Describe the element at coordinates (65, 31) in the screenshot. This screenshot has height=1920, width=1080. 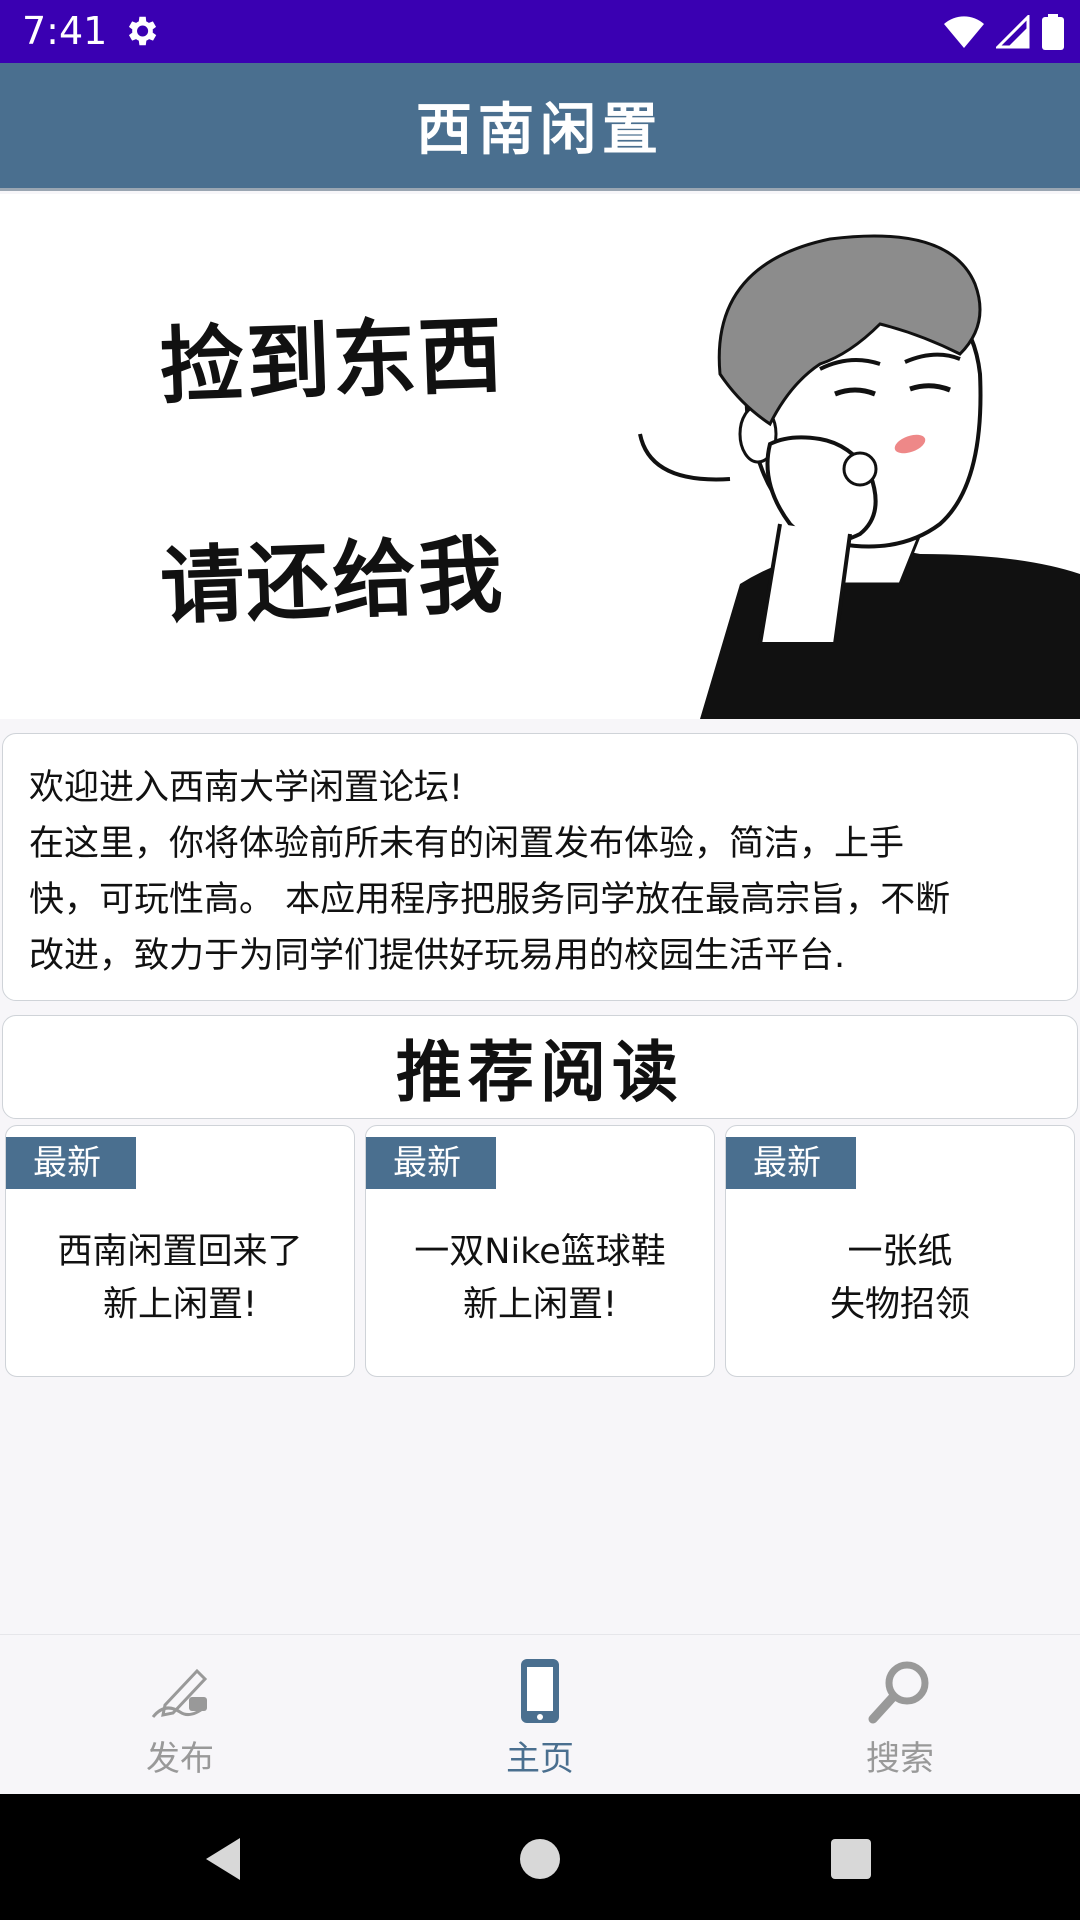
I see `status-time: 7:41` at that location.